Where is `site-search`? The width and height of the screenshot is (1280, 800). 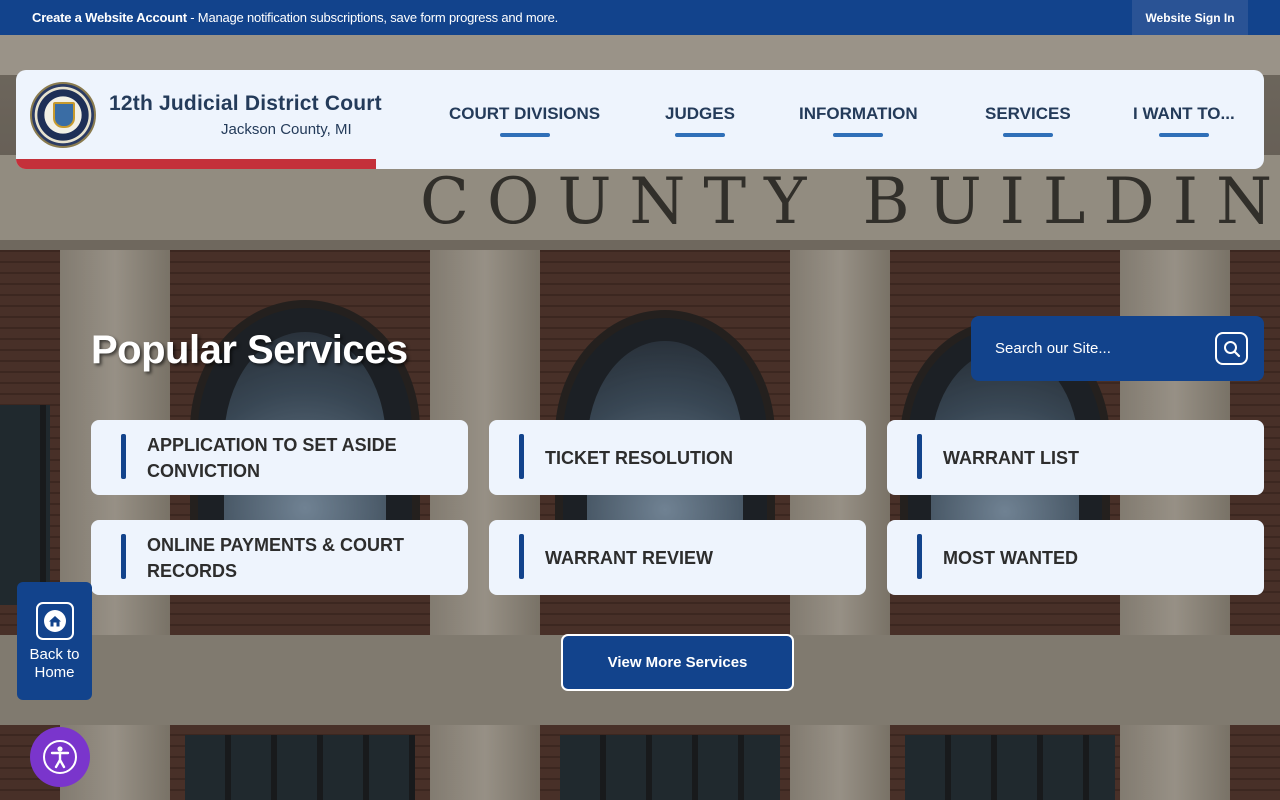
site-search is located at coordinates (1117, 348).